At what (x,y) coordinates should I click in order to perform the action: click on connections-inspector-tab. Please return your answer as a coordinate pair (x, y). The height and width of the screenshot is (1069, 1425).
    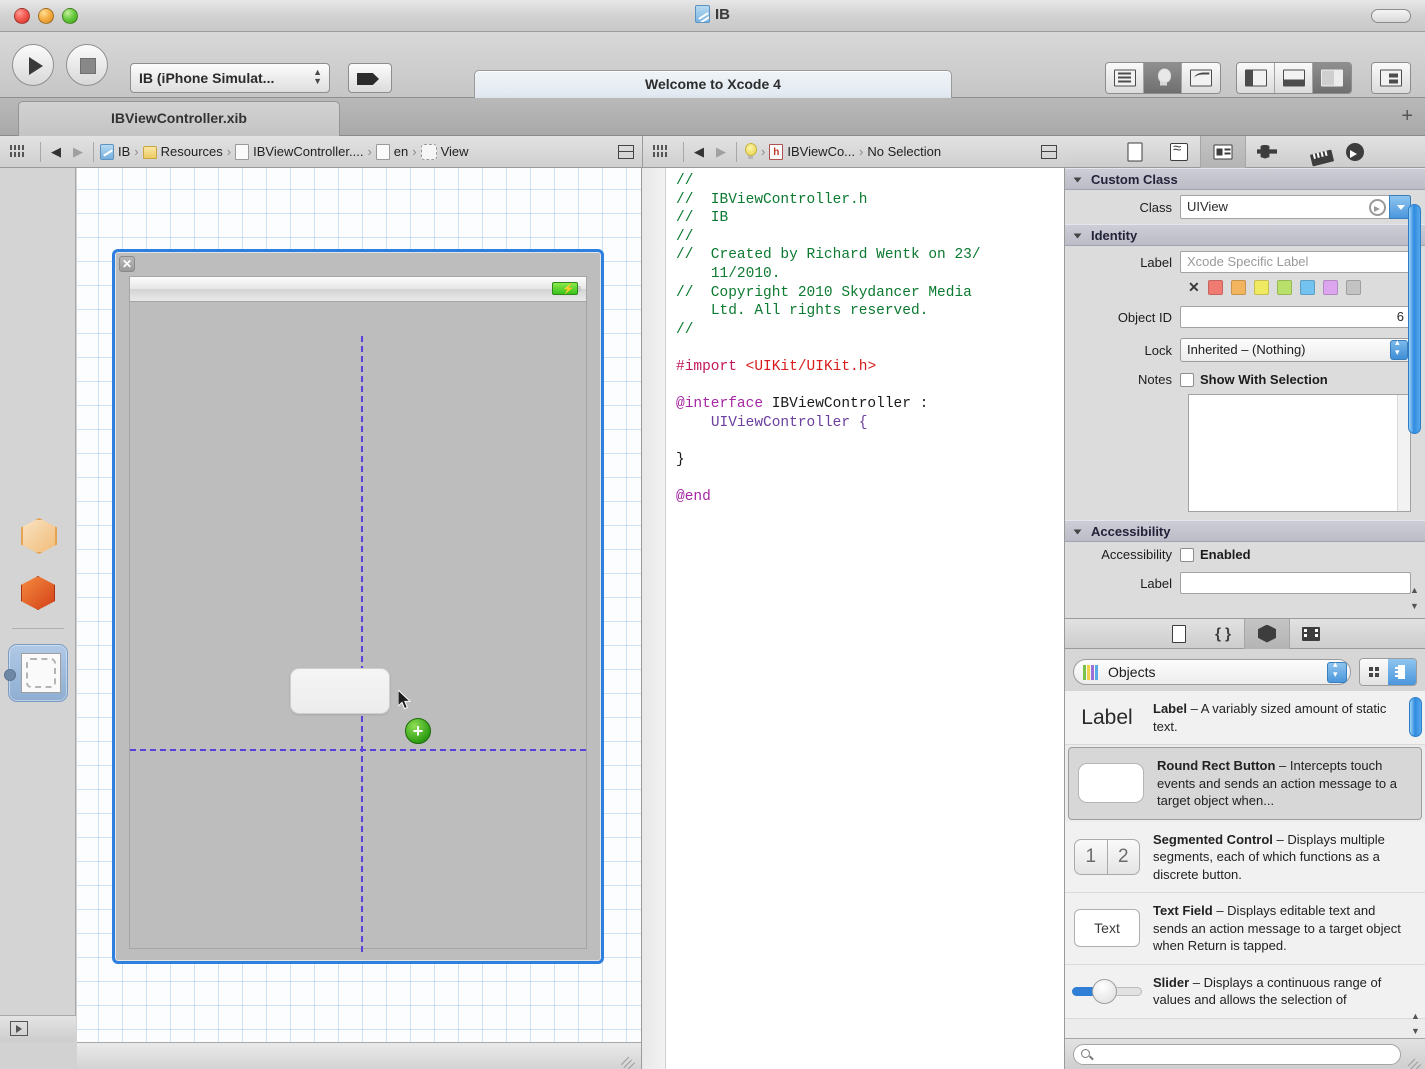
    Looking at the image, I should click on (1355, 152).